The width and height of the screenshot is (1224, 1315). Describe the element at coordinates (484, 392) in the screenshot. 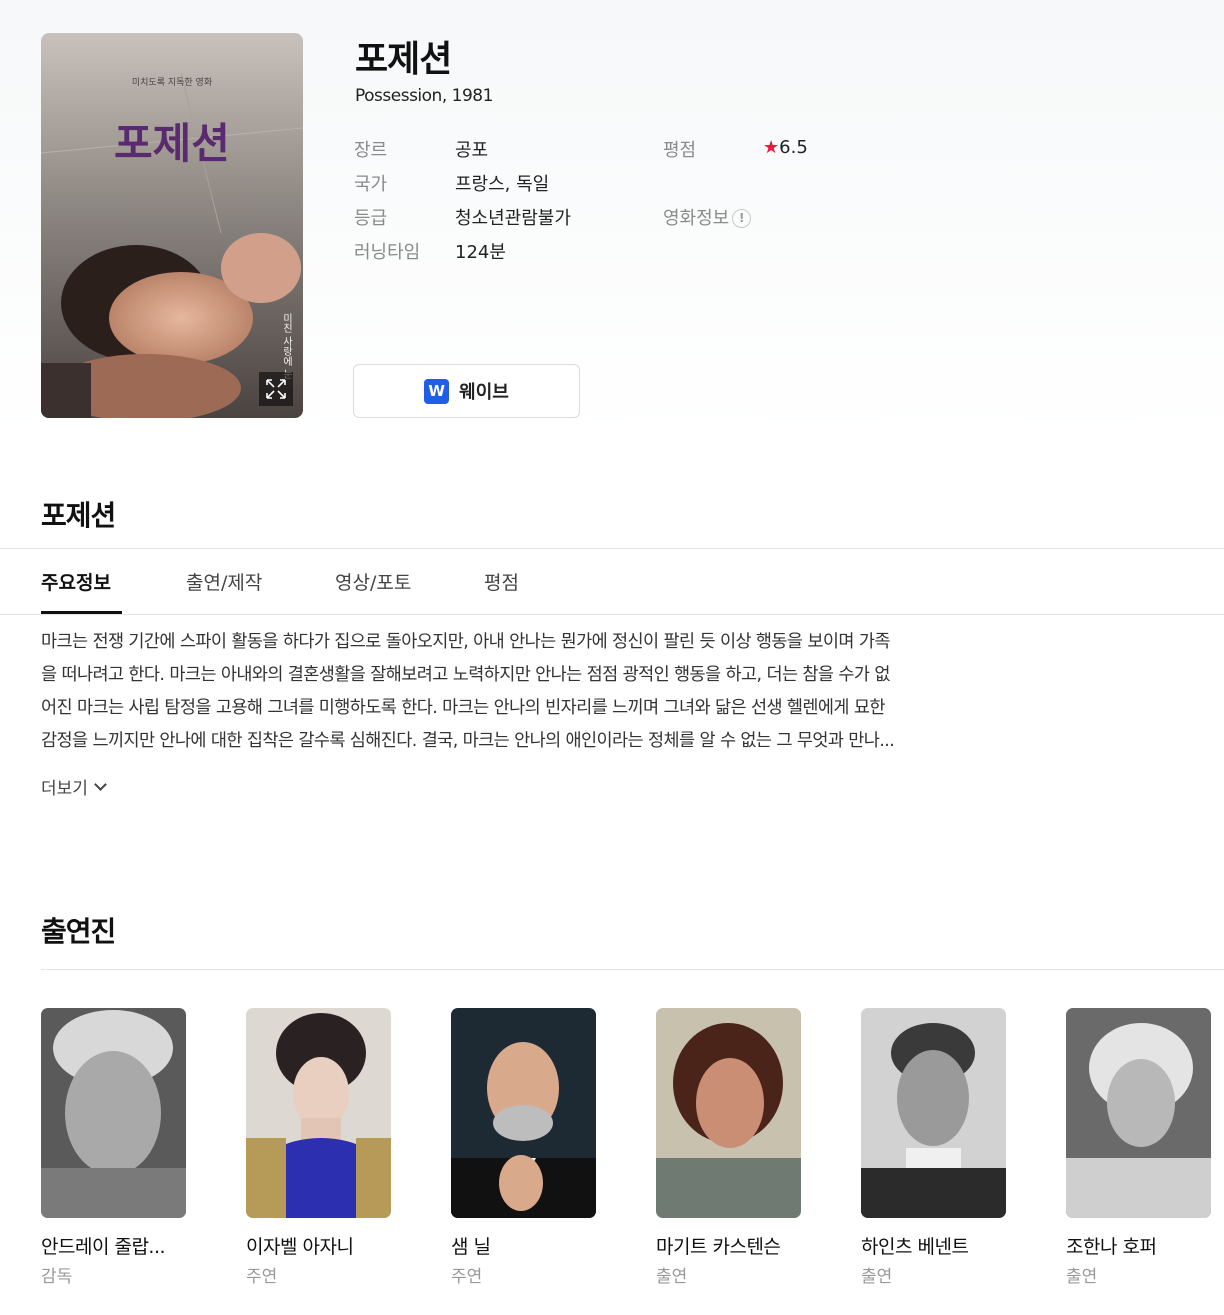

I see `wavve-label: 웨이브` at that location.